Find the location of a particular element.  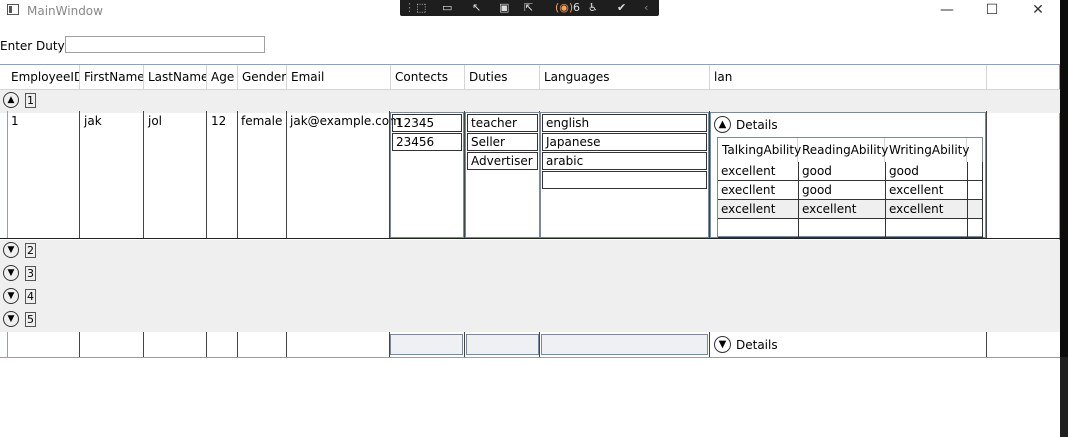

window-title: MainWindow is located at coordinates (65, 11).